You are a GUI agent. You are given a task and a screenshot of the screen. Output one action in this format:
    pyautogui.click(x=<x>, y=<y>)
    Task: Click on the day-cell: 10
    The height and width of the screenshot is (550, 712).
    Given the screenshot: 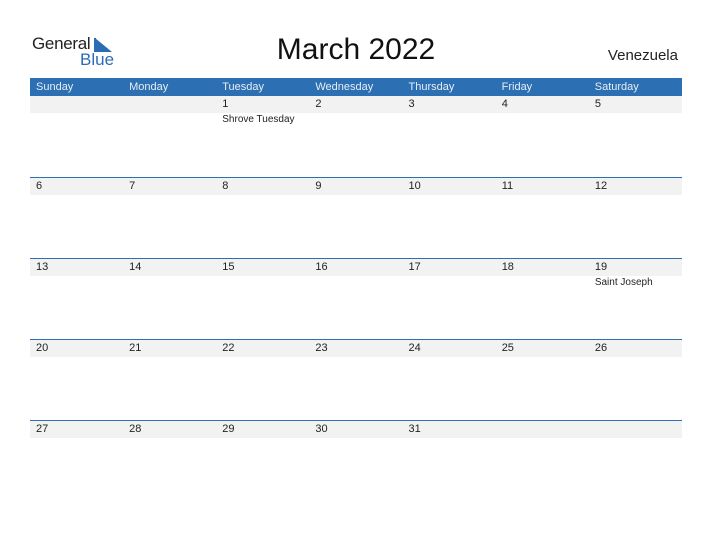 What is the action you would take?
    pyautogui.click(x=449, y=218)
    